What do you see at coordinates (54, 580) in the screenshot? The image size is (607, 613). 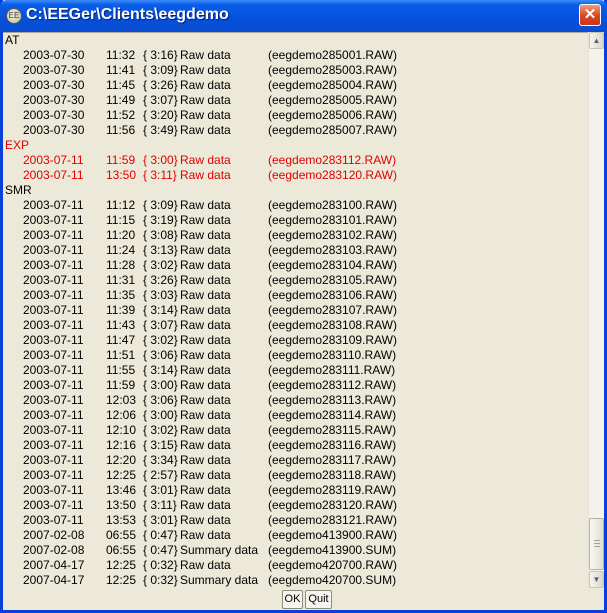 I see `session-date: 2007-04-17` at bounding box center [54, 580].